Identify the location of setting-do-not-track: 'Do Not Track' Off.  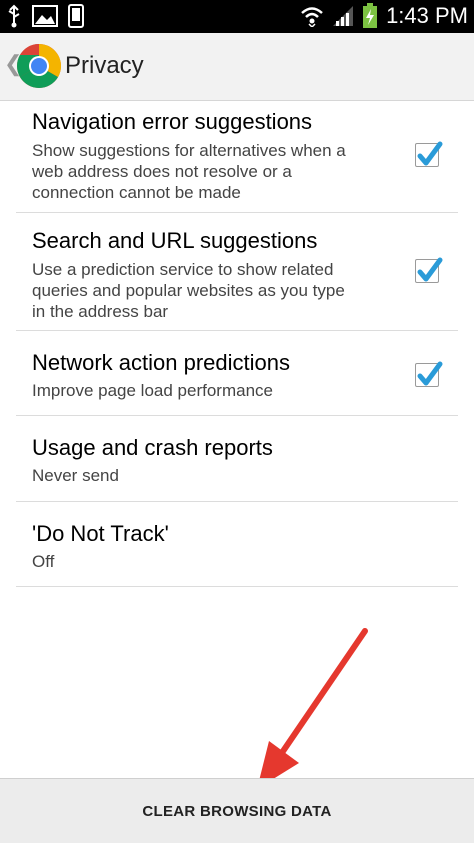
(237, 544).